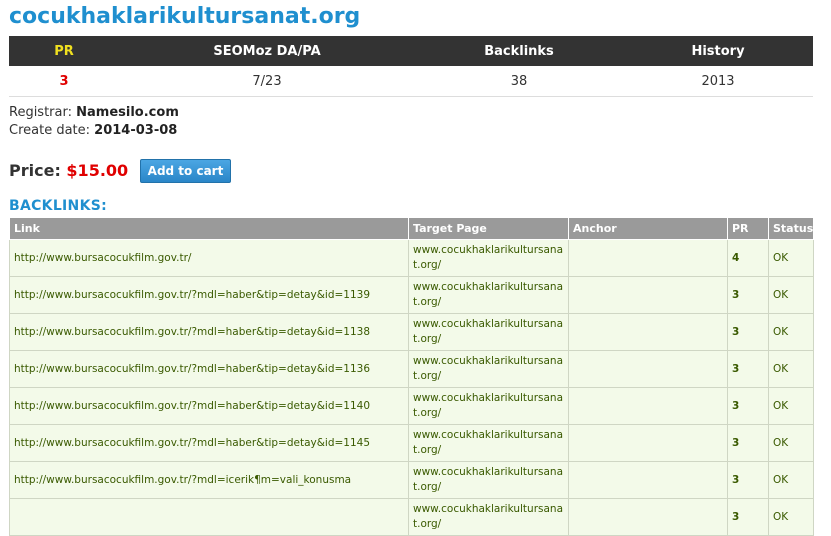 The image size is (831, 536). Describe the element at coordinates (267, 51) in the screenshot. I see `stats-header-seomoz: SEOMoz DA/PA` at that location.